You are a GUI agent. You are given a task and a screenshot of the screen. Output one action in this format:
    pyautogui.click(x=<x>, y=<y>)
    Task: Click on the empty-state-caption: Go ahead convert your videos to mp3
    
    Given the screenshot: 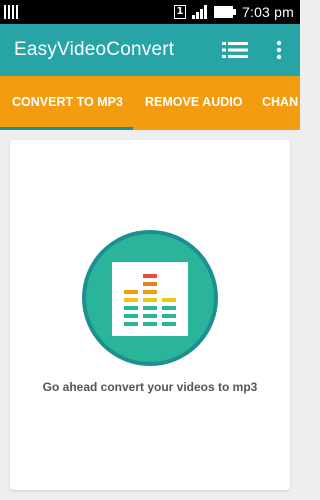 What is the action you would take?
    pyautogui.click(x=150, y=387)
    